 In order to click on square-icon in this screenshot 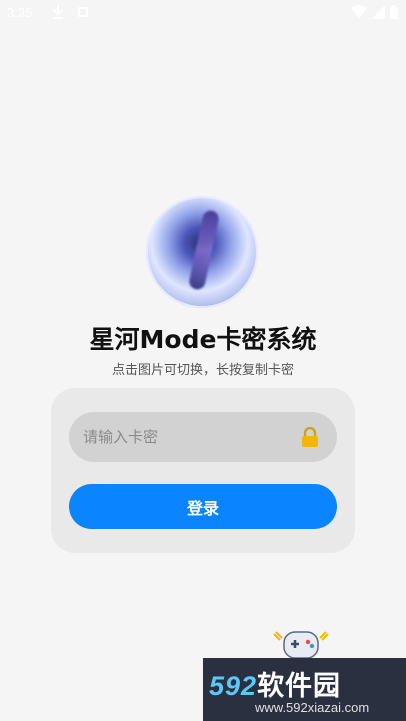, I will do `click(83, 12)`.